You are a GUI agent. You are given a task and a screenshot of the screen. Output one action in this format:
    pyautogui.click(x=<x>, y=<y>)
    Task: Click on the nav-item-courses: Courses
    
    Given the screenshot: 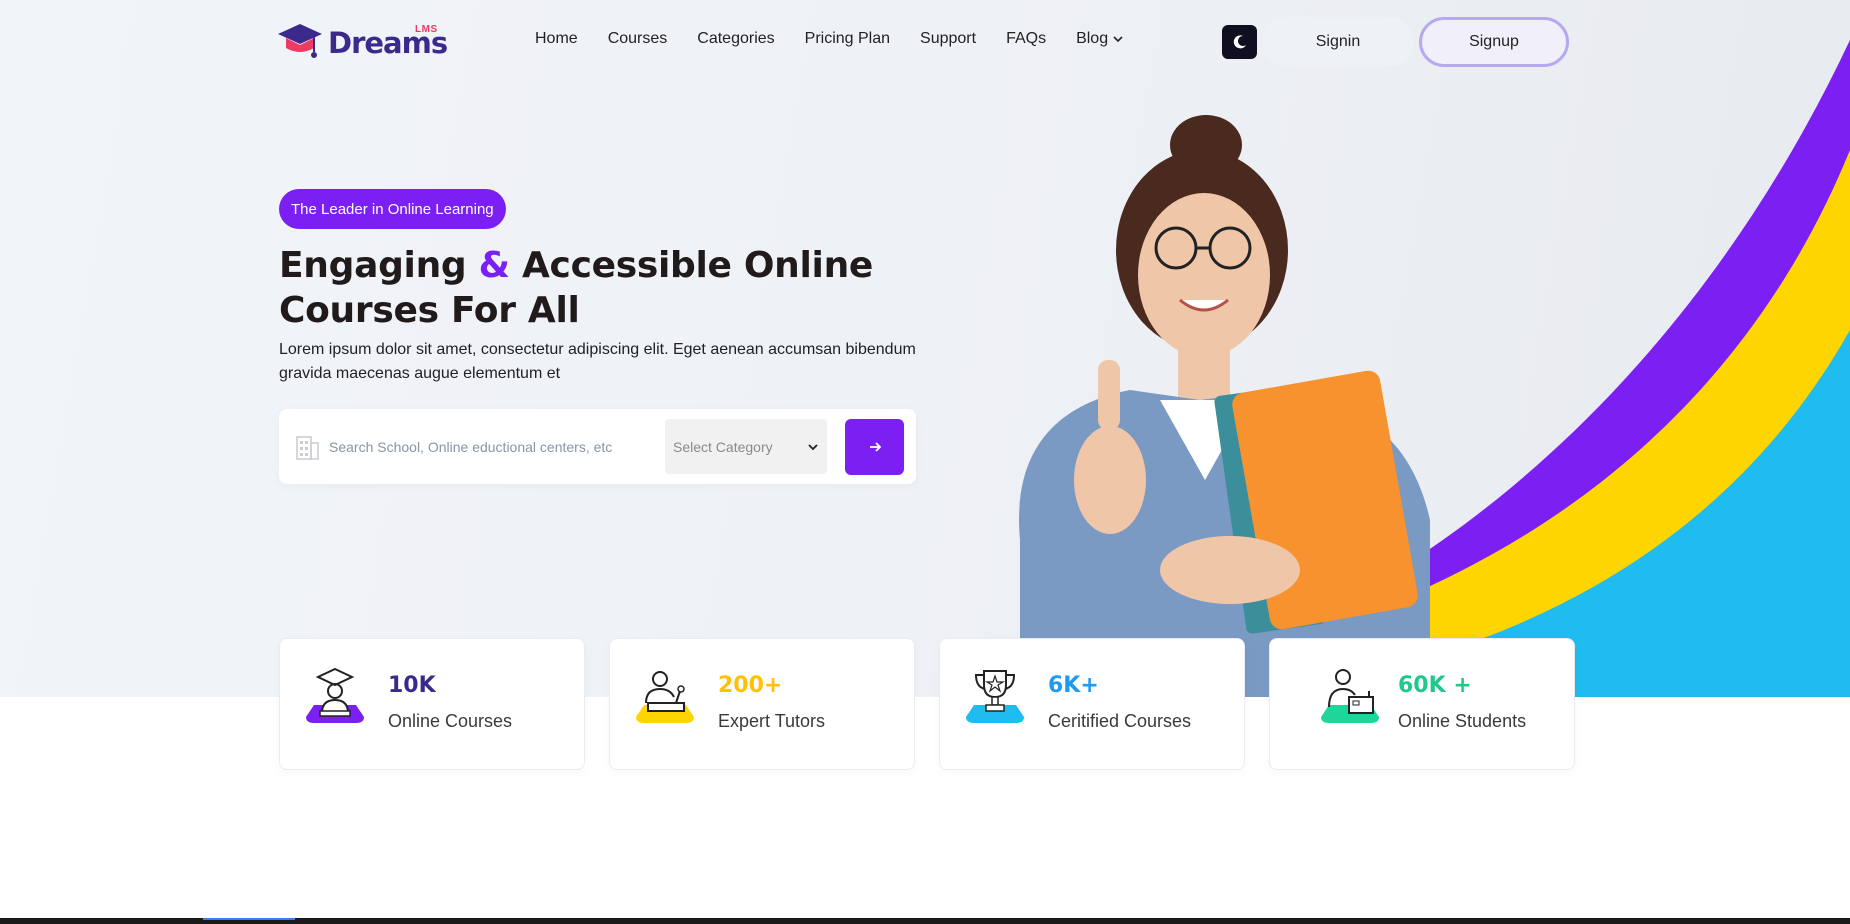 What is the action you would take?
    pyautogui.click(x=638, y=39)
    